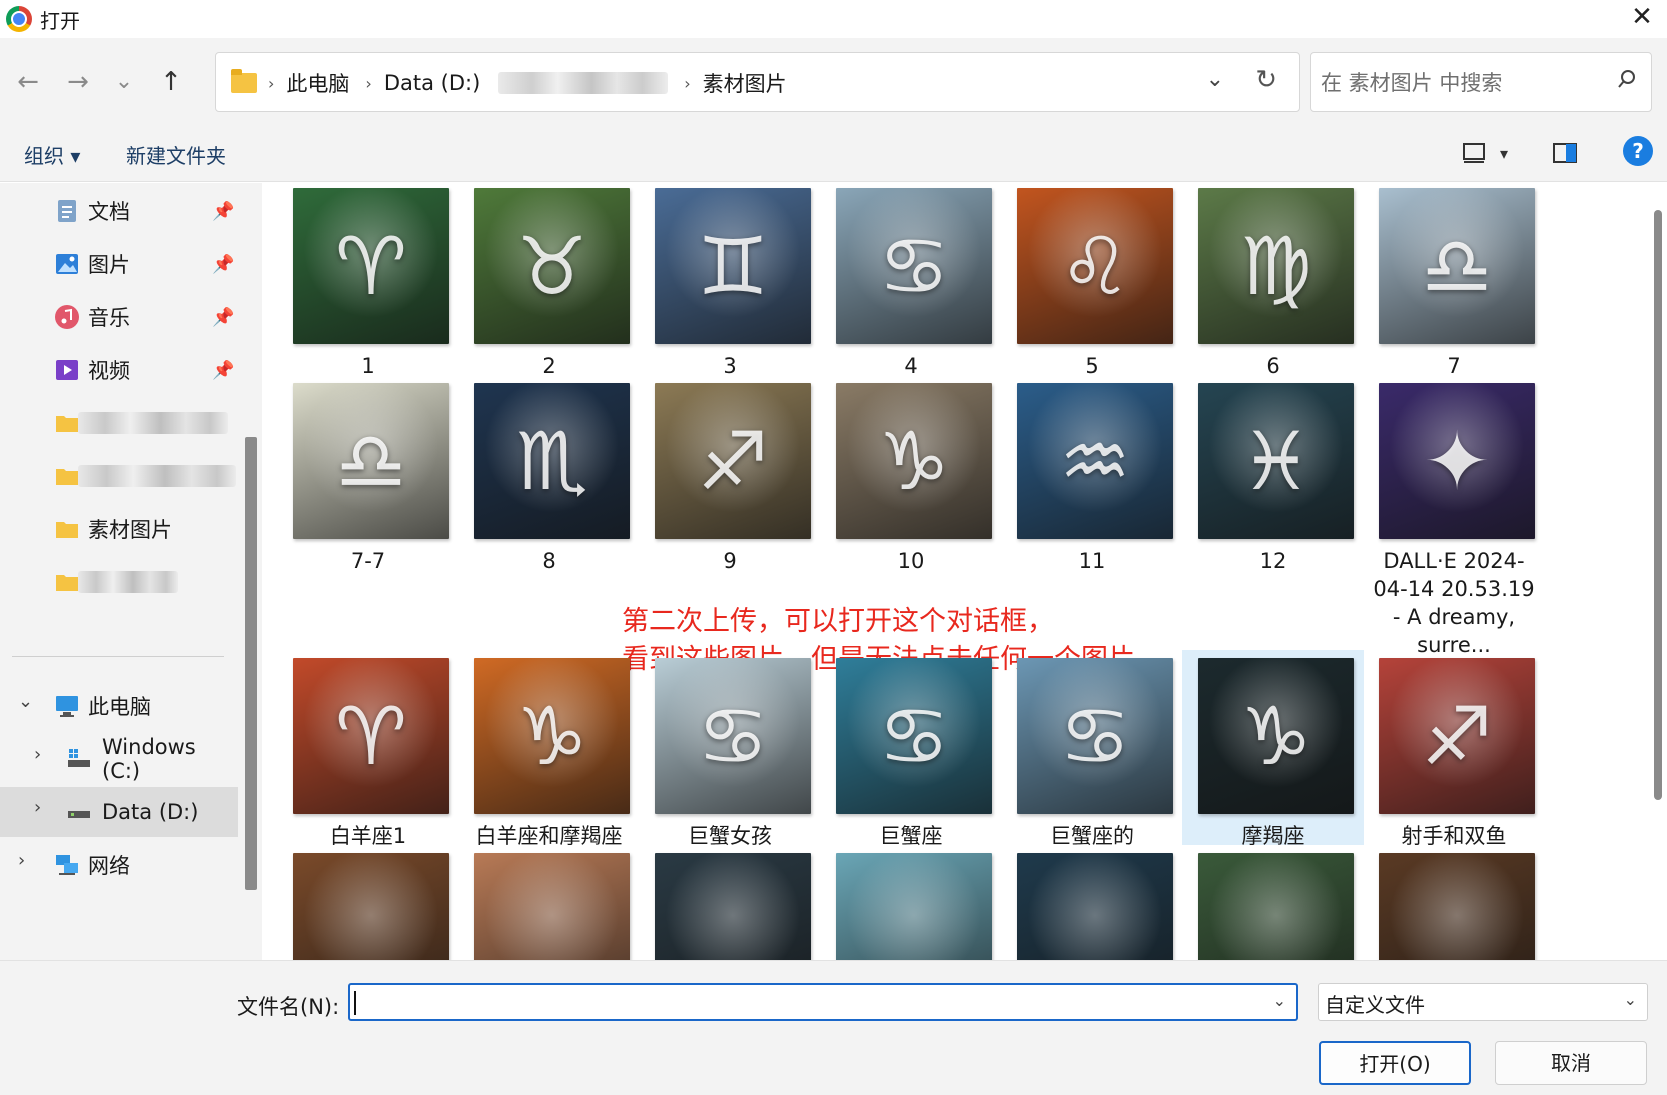  Describe the element at coordinates (52, 154) in the screenshot. I see `organize-button: 组织 ▾` at that location.